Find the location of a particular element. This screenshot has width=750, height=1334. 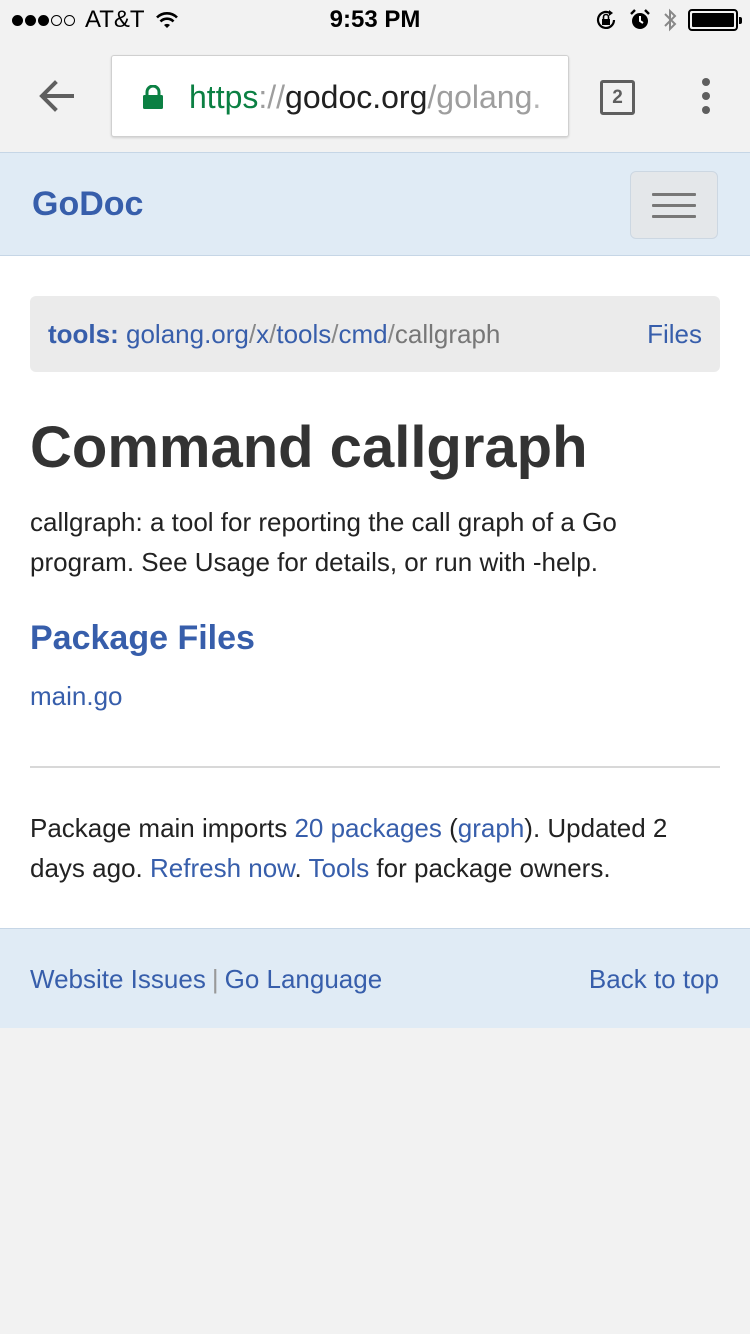

breadcrumb-link: golang.org is located at coordinates (187, 334).